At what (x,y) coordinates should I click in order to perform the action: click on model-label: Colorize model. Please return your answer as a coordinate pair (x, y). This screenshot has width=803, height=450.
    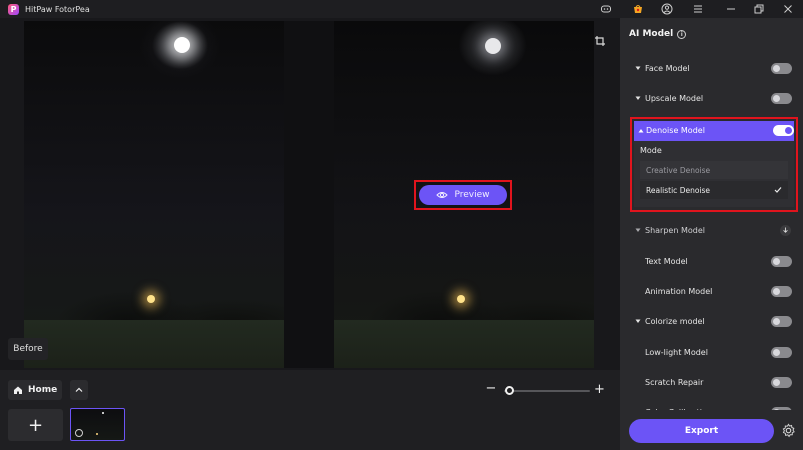
    Looking at the image, I should click on (675, 321).